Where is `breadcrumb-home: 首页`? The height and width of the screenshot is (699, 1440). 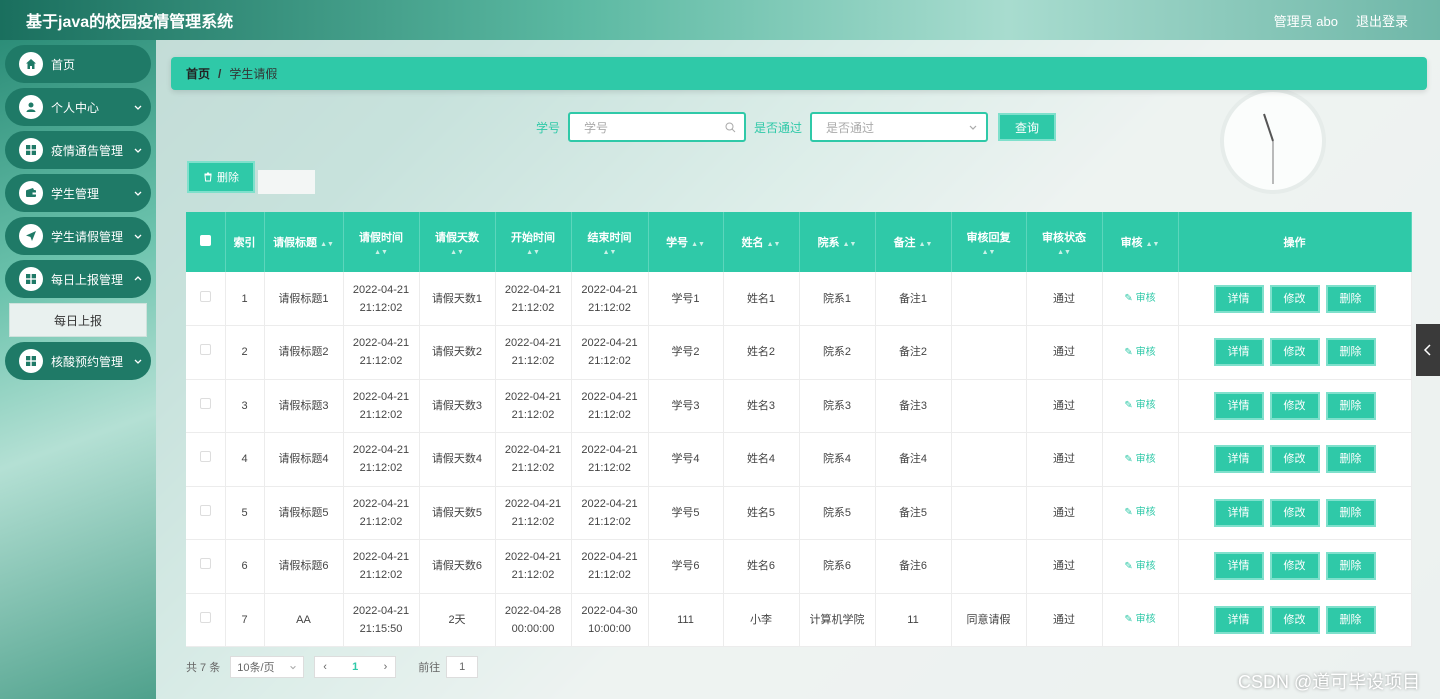
breadcrumb-home: 首页 is located at coordinates (198, 73).